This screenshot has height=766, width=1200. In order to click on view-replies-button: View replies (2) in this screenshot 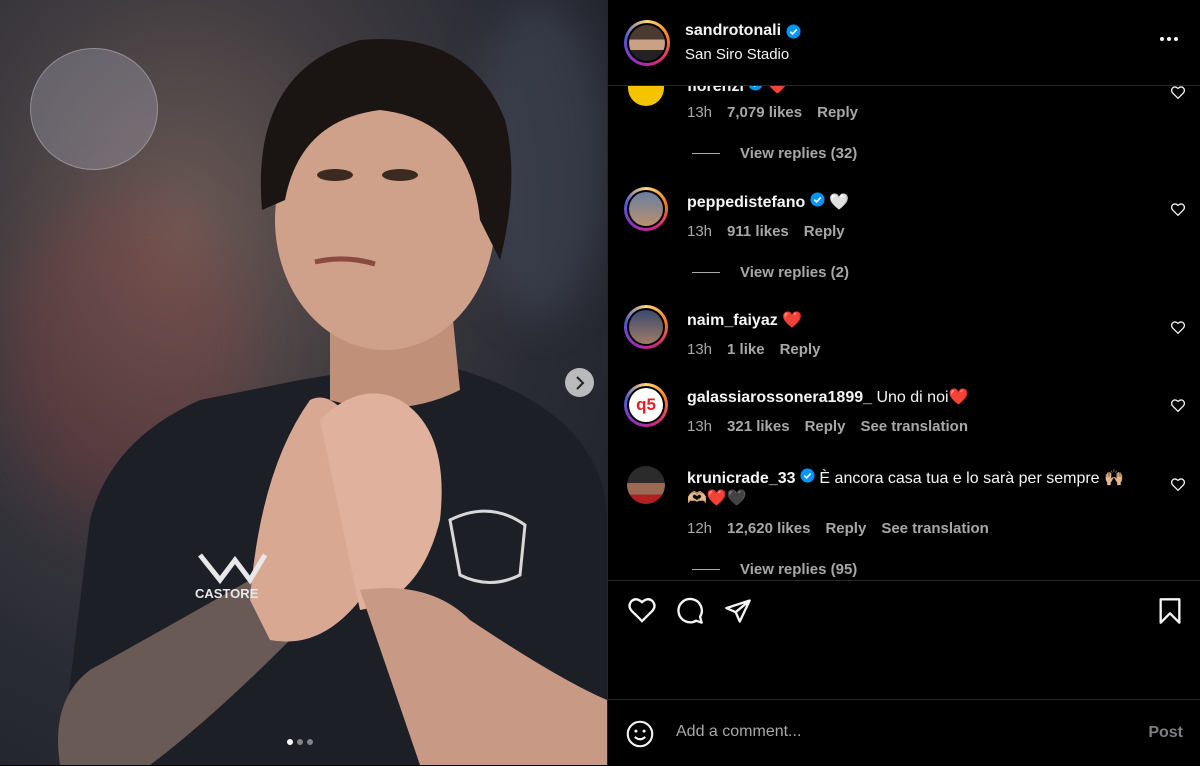, I will do `click(770, 272)`.